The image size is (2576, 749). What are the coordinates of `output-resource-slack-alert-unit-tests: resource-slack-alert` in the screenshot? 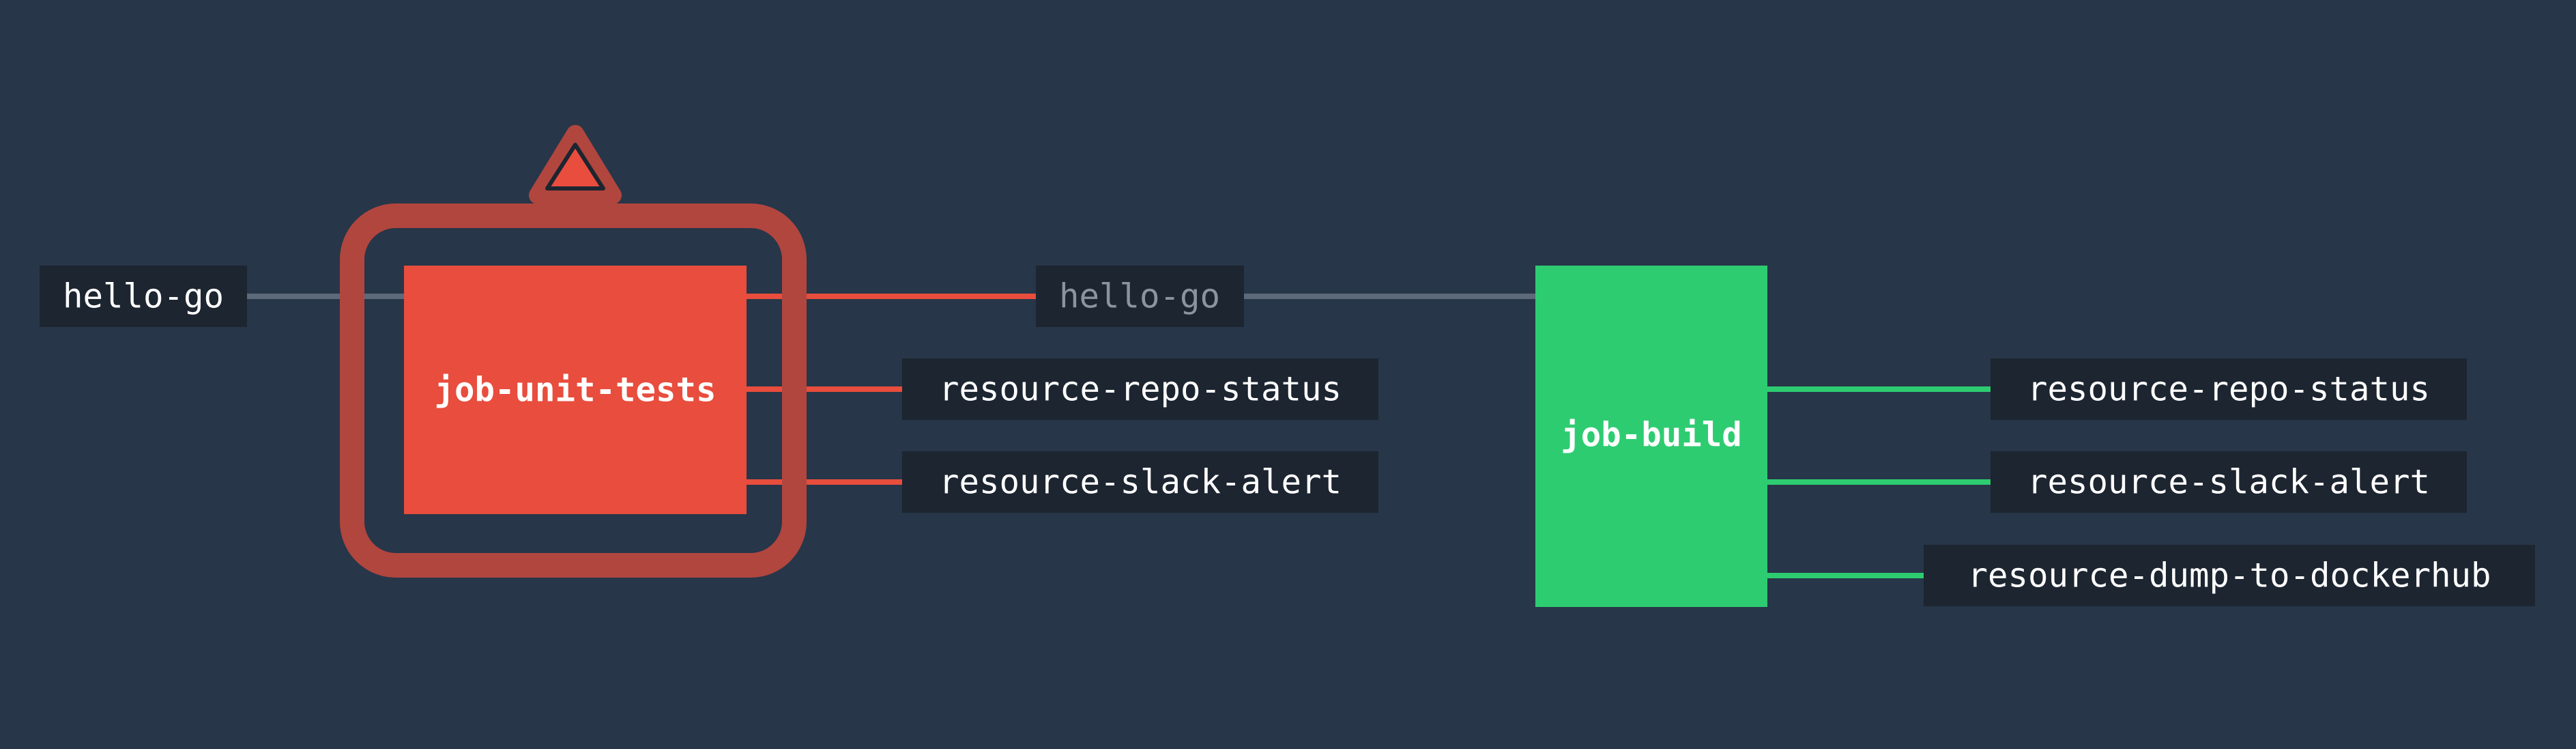 It's located at (1140, 482).